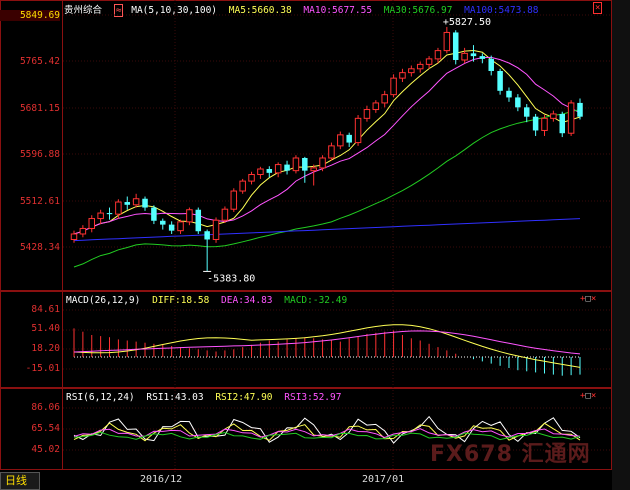  What do you see at coordinates (327, 342) in the screenshot?
I see `macd-dea-line` at bounding box center [327, 342].